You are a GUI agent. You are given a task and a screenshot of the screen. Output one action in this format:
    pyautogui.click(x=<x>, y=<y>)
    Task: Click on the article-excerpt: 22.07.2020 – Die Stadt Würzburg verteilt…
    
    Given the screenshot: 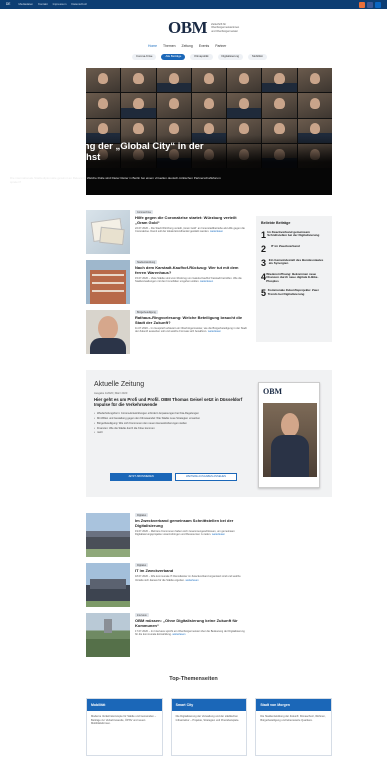 What is the action you would take?
    pyautogui.click(x=190, y=230)
    